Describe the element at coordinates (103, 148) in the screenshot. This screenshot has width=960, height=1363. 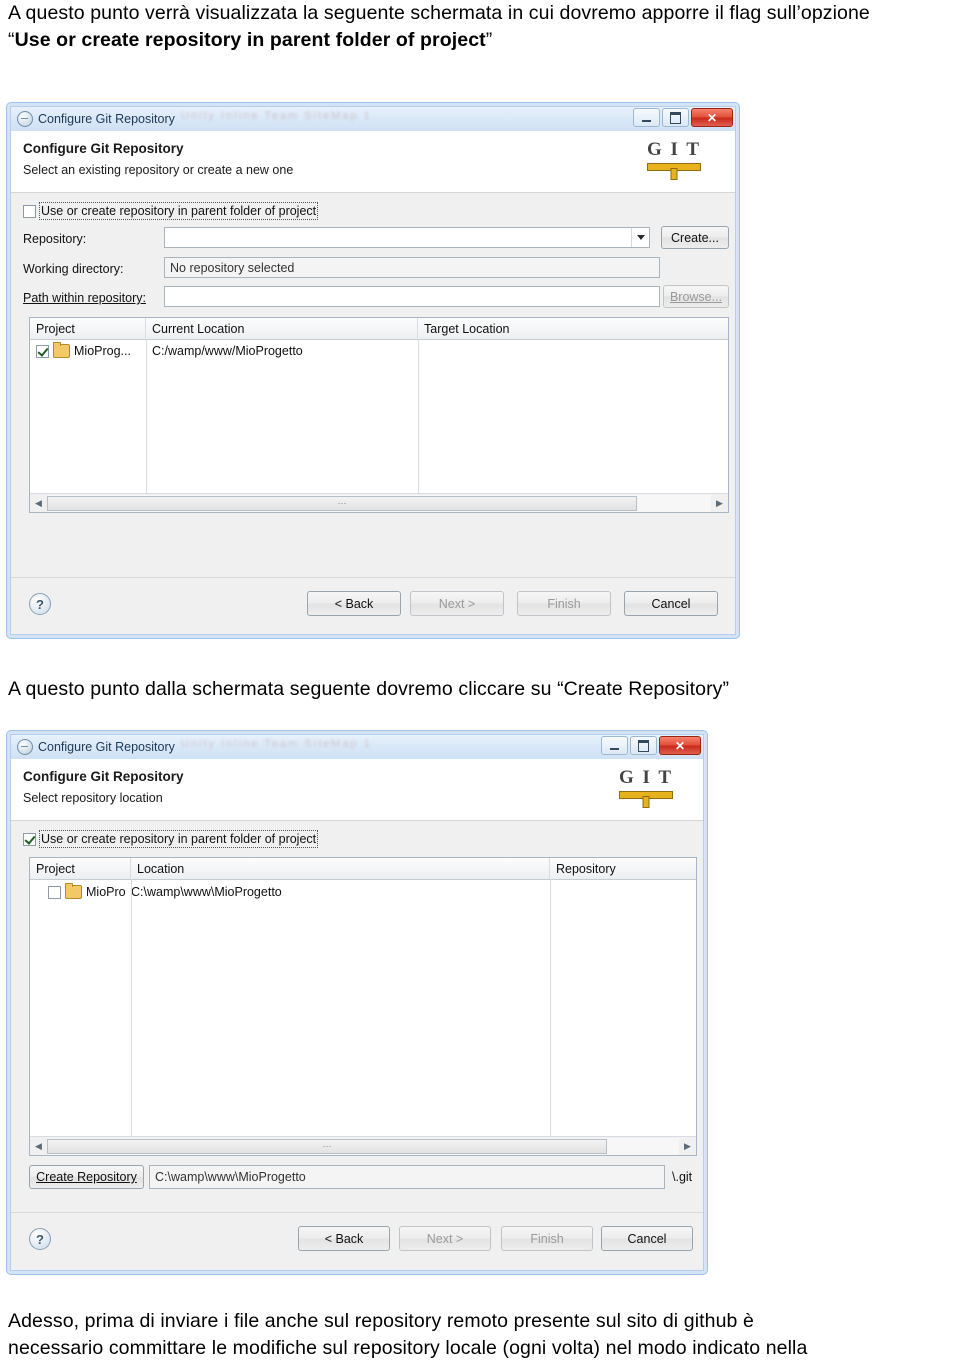
I see `dialog-1-header-title: Configure Git Repository` at that location.